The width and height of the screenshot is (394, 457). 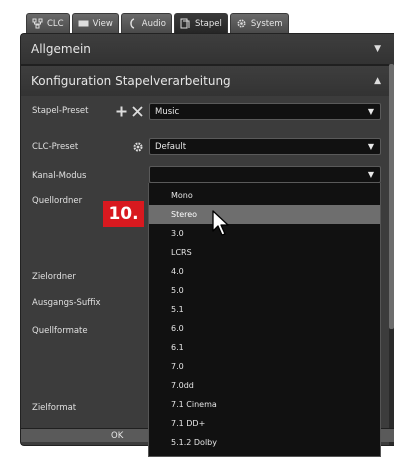 I want to click on chevron-up-icon: ▲, so click(x=377, y=81).